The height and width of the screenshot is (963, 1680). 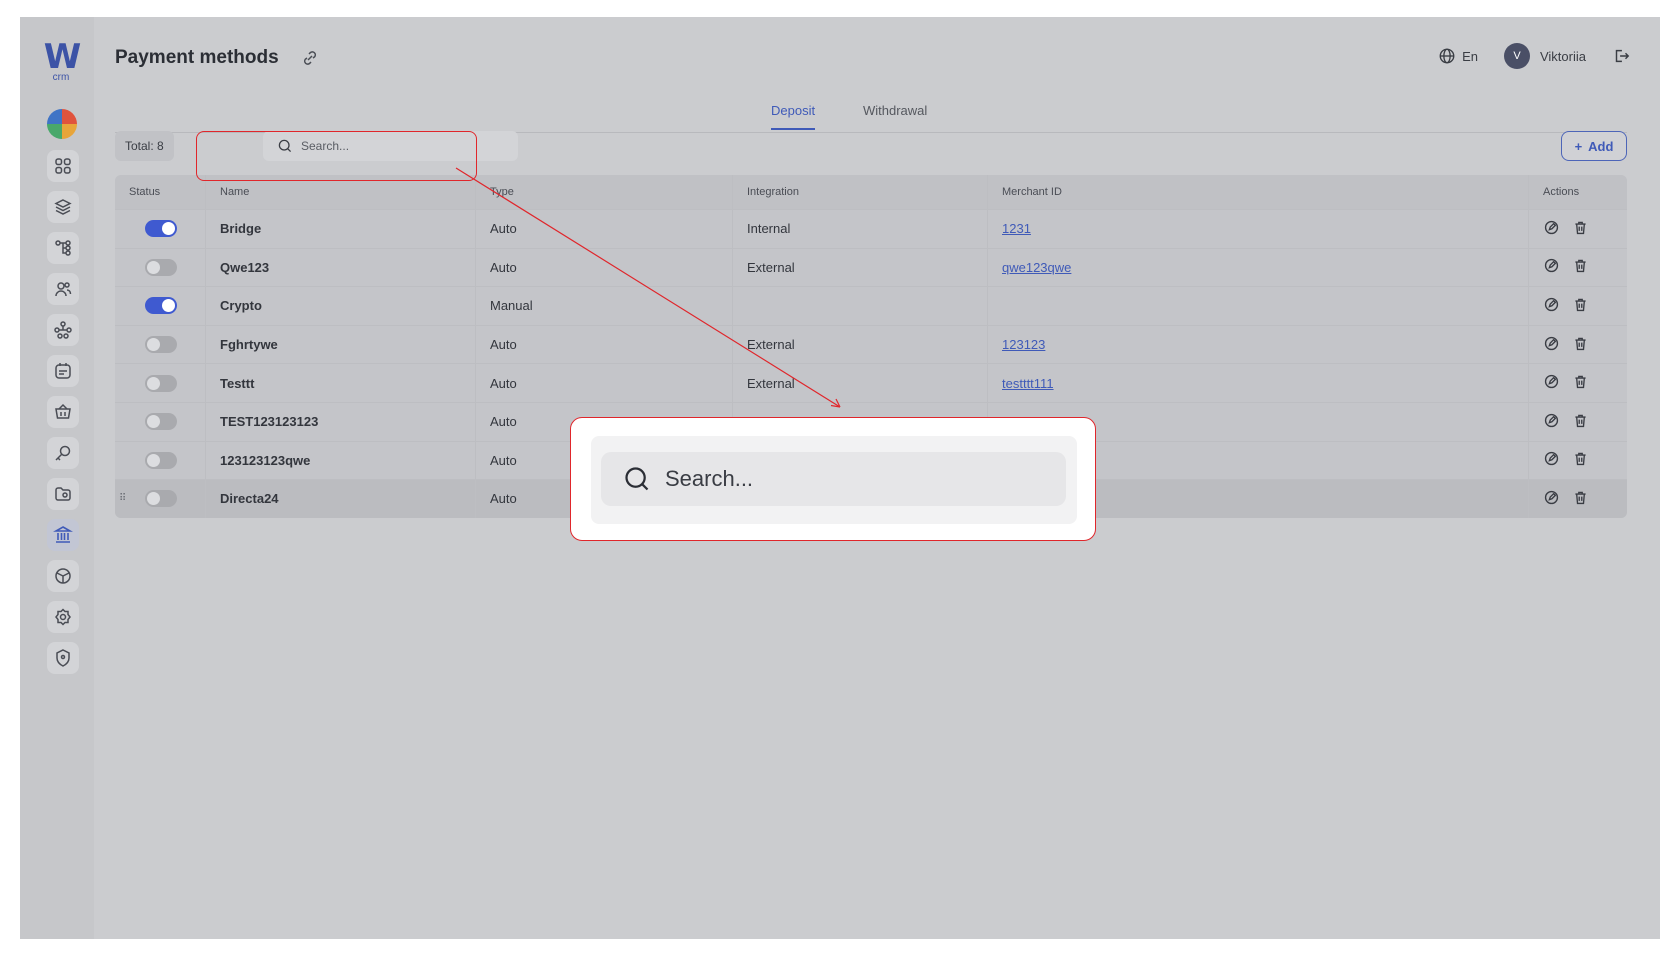 What do you see at coordinates (1258, 229) in the screenshot?
I see `cell-merchant-id: 1231` at bounding box center [1258, 229].